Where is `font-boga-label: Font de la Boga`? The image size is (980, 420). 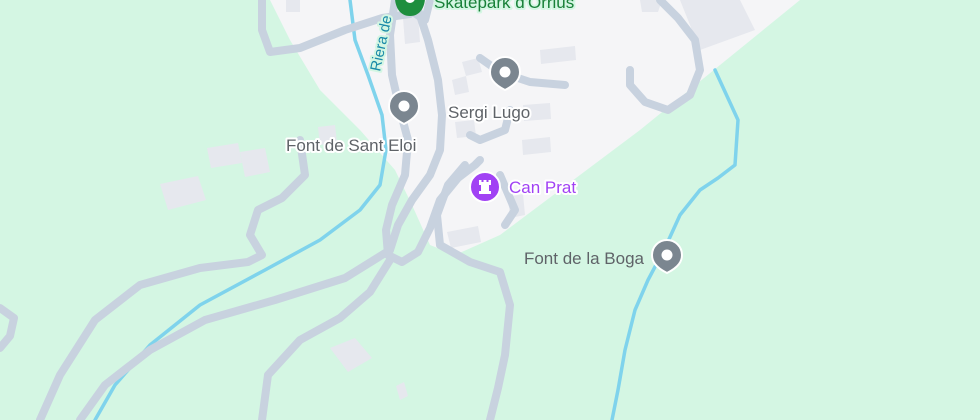
font-boga-label: Font de la Boga is located at coordinates (584, 258).